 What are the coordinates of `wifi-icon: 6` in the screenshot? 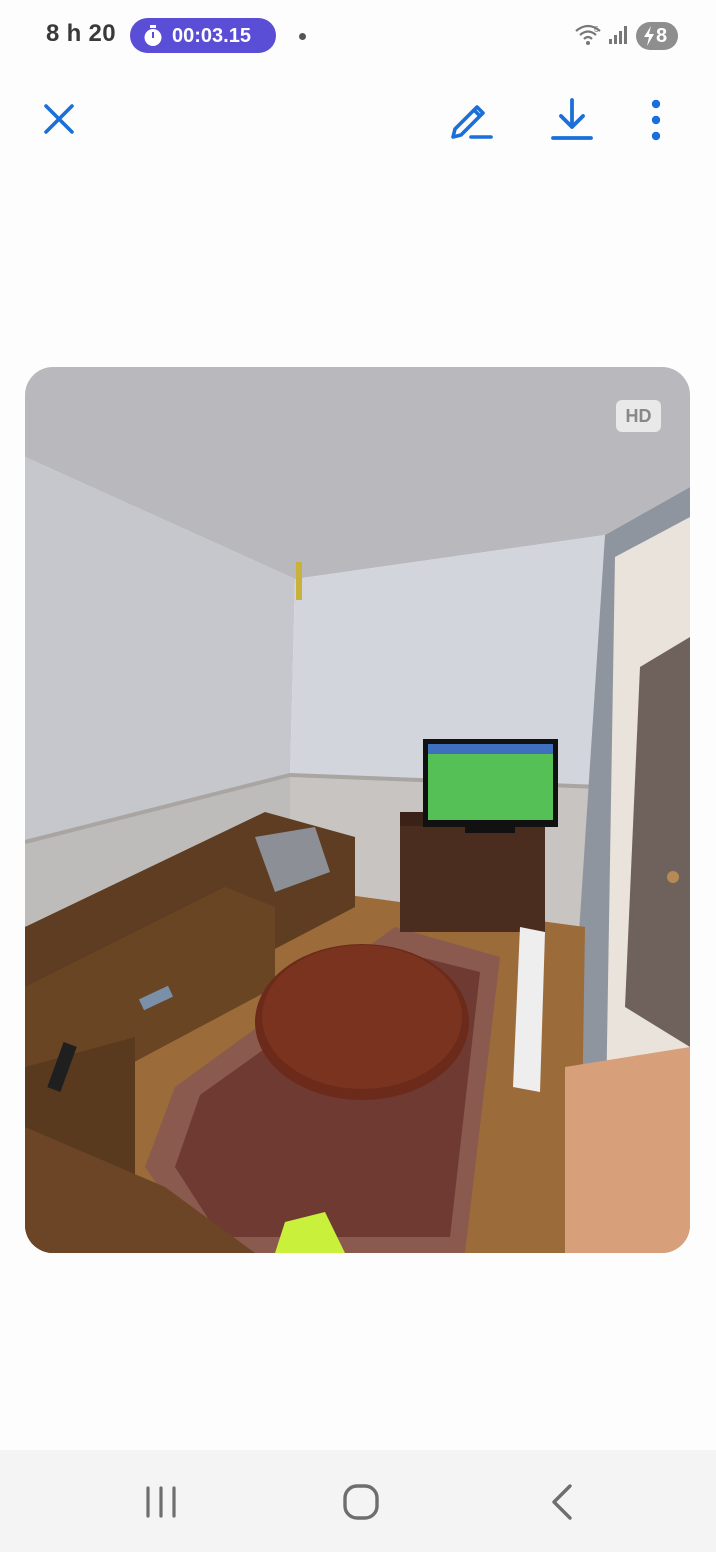 It's located at (588, 34).